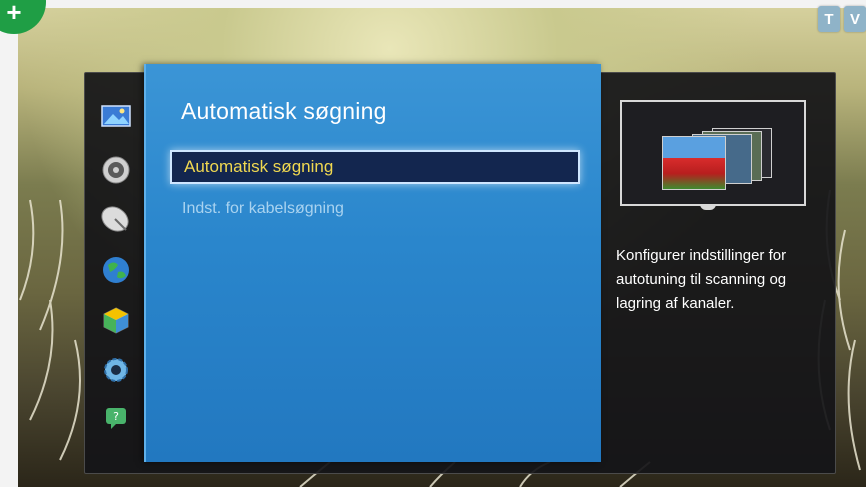 The height and width of the screenshot is (487, 866). What do you see at coordinates (116, 220) in the screenshot?
I see `satellite-dish-icon` at bounding box center [116, 220].